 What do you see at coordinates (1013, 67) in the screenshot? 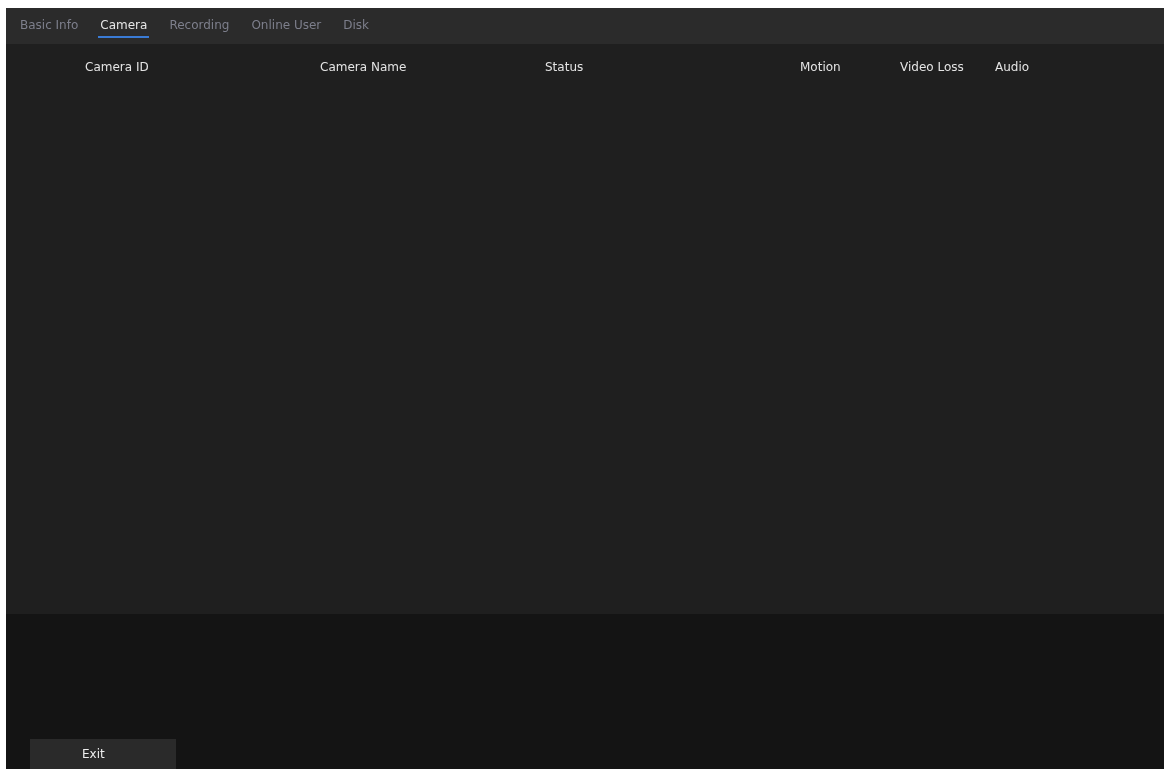
I see `column-header: Audio` at bounding box center [1013, 67].